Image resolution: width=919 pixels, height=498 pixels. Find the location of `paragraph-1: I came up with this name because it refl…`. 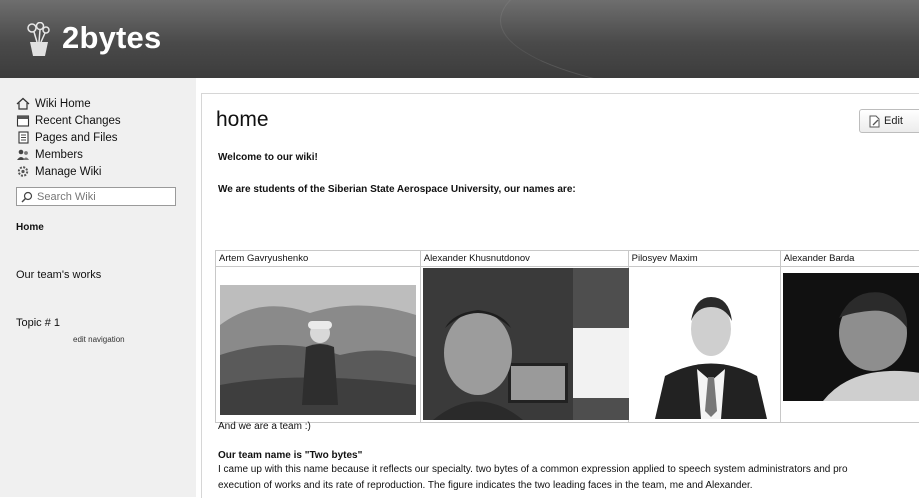

paragraph-1: I came up with this name because it refl… is located at coordinates (533, 469).